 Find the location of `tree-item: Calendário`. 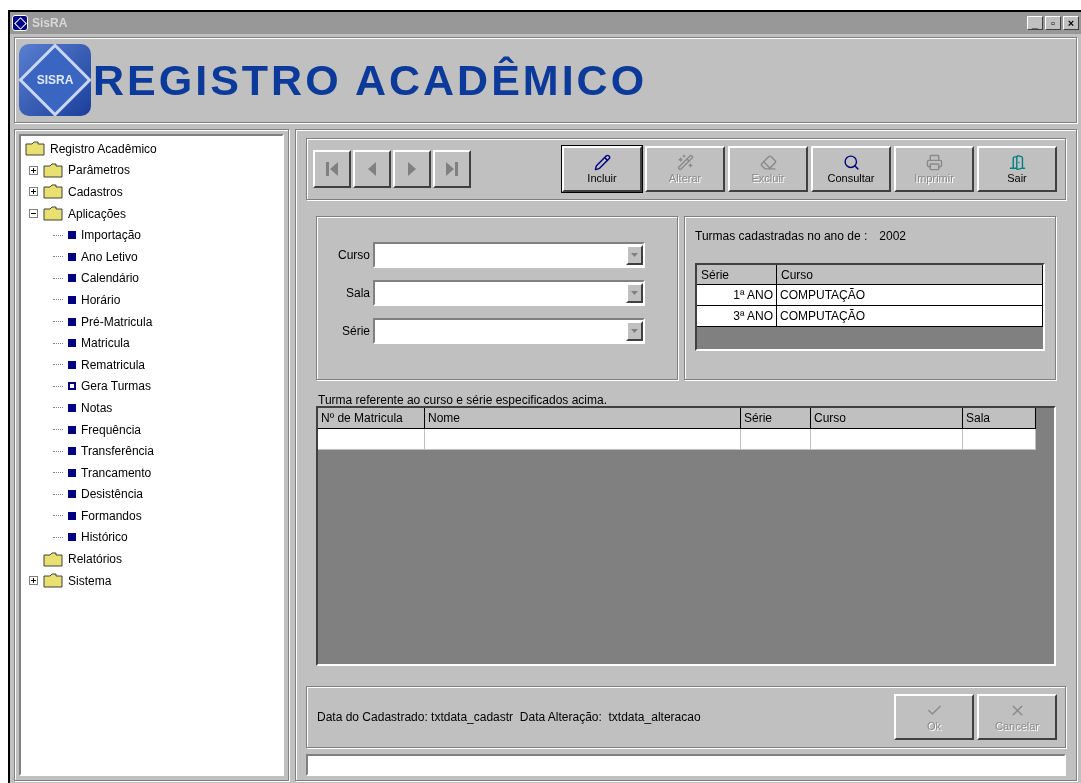

tree-item: Calendário is located at coordinates (110, 278).